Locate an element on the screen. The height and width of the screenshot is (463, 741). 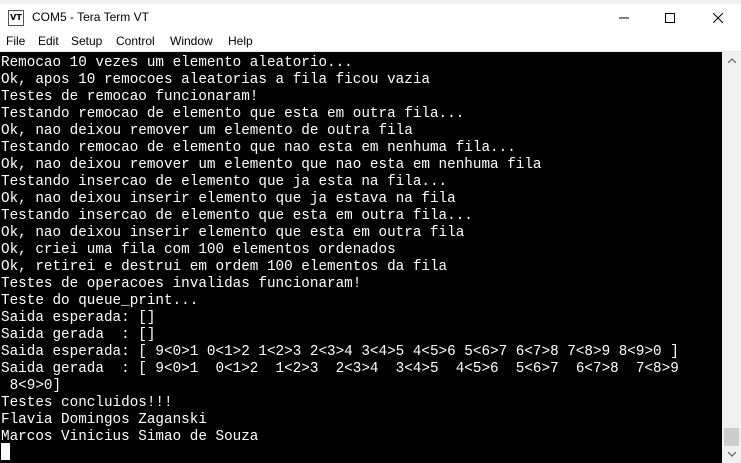
terminal-line: Testes de remocao funcionaram! is located at coordinates (130, 97).